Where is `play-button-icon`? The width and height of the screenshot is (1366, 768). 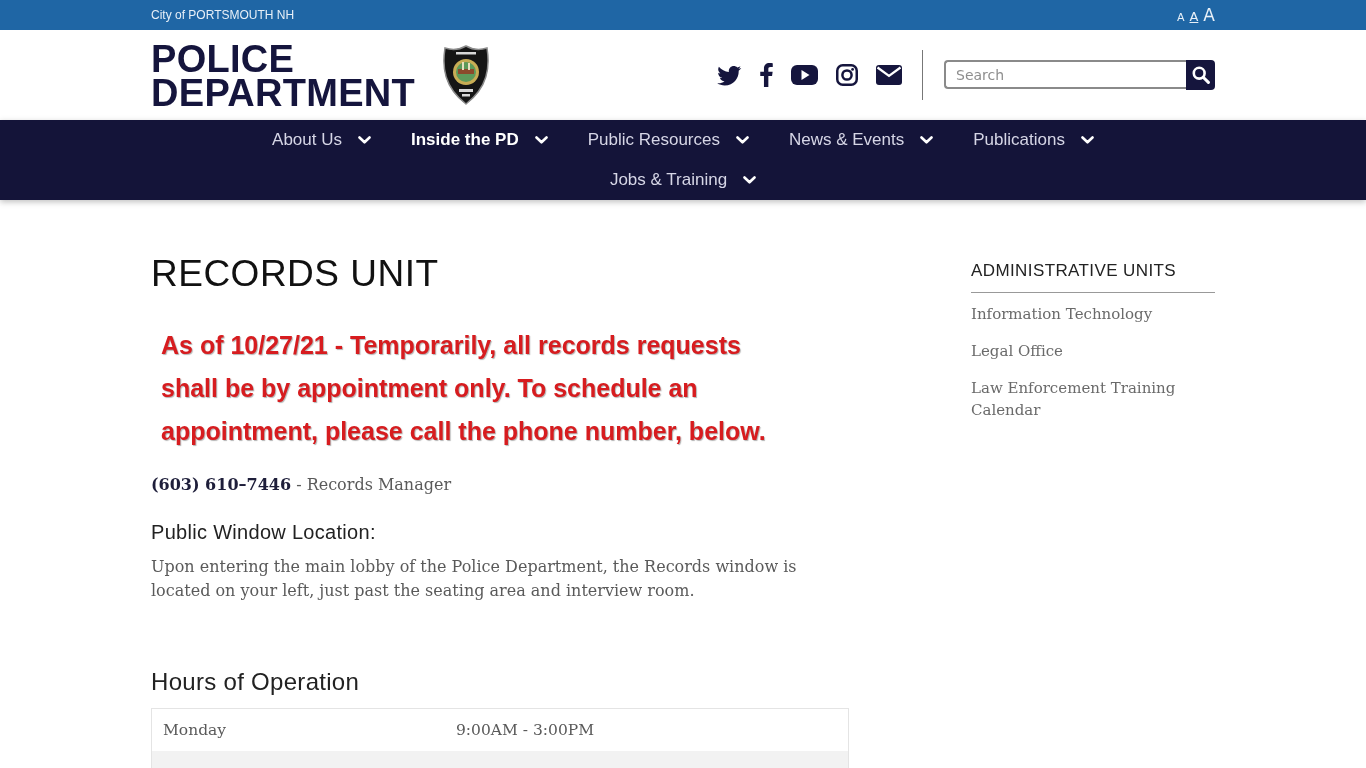
play-button-icon is located at coordinates (804, 75).